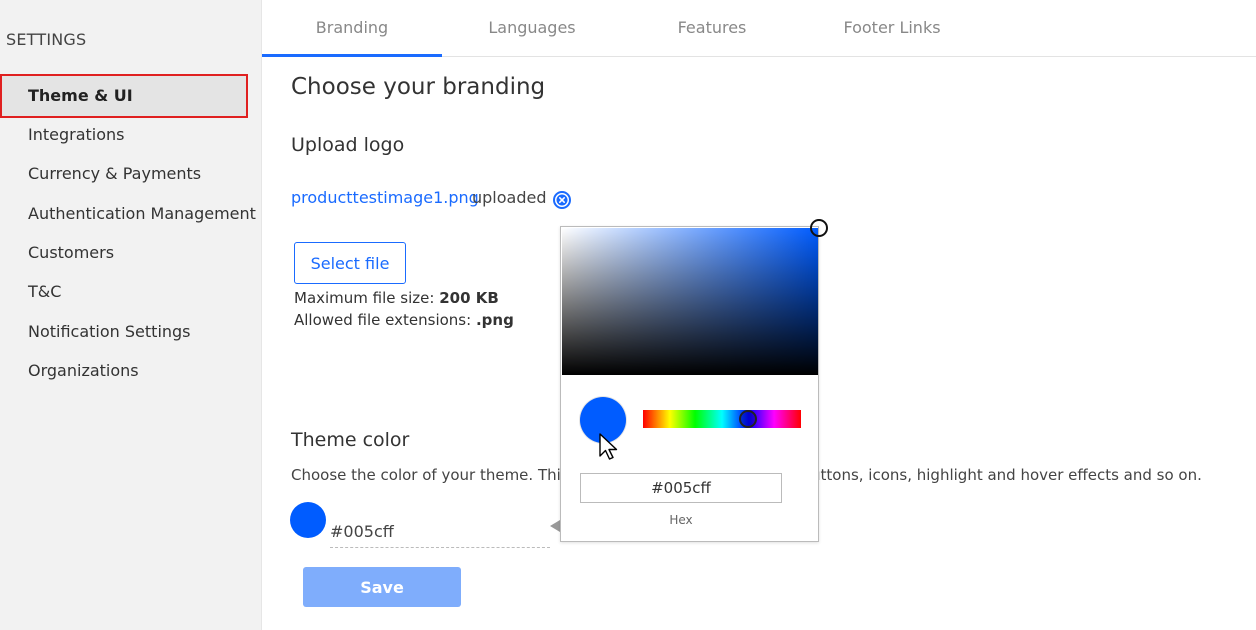 The width and height of the screenshot is (1256, 630). I want to click on tab-footer-links: Footer Links, so click(892, 28).